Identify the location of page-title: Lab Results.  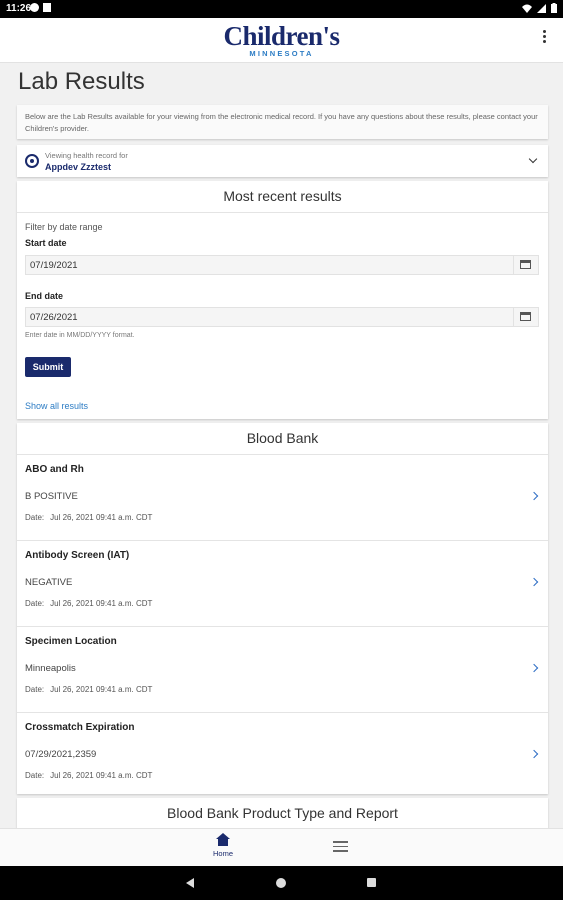
(81, 81).